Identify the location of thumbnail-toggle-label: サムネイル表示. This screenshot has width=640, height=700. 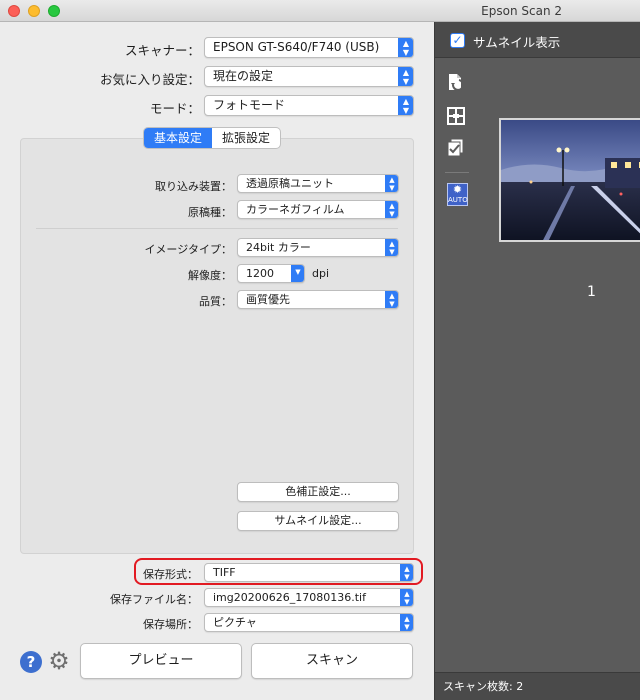
(517, 42).